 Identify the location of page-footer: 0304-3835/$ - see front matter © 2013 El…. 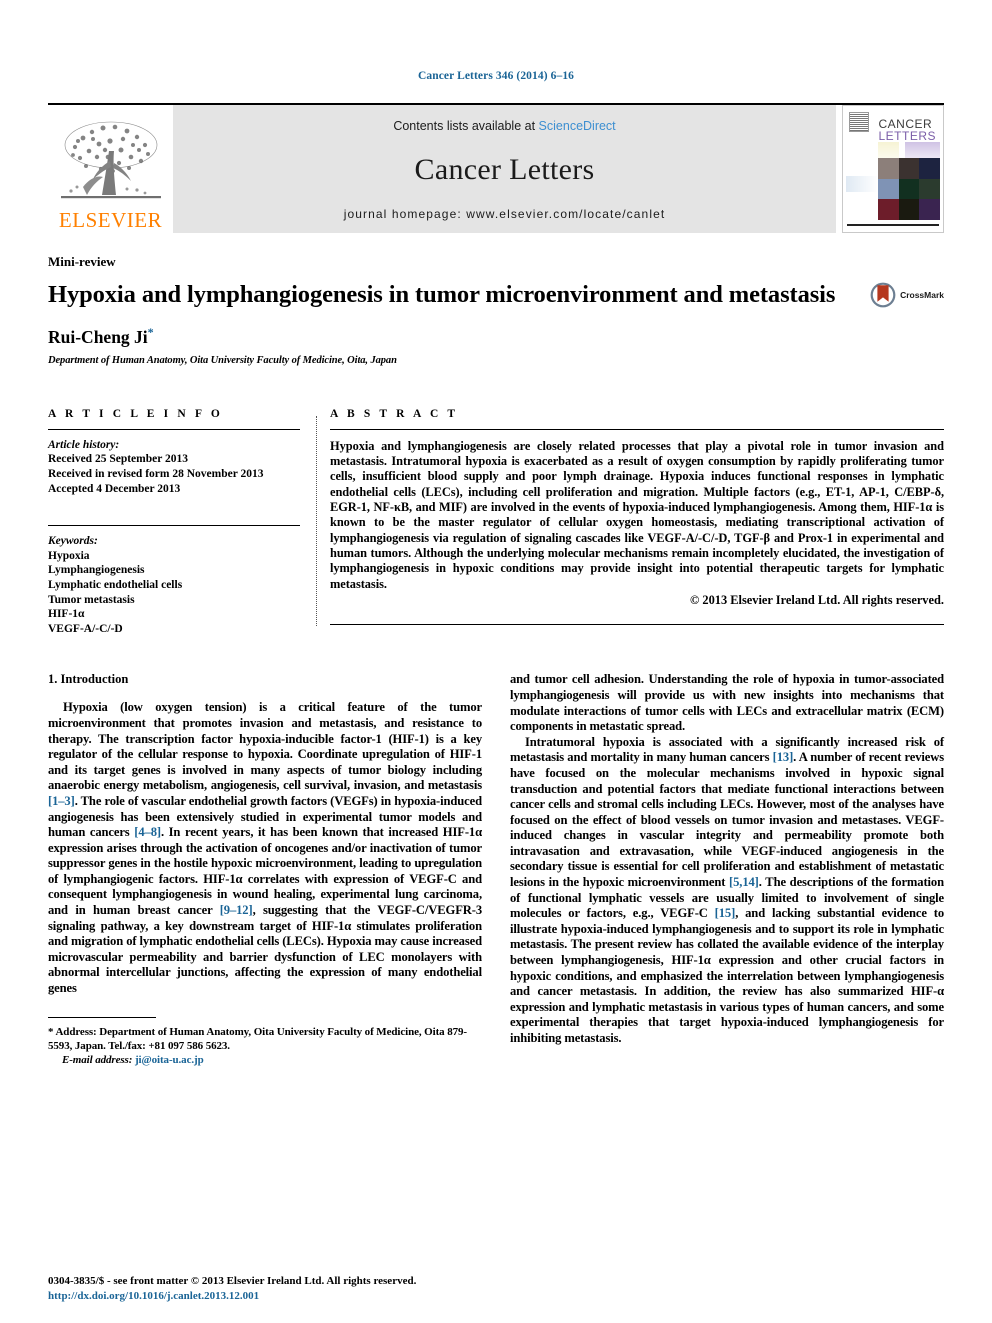
(268, 1288).